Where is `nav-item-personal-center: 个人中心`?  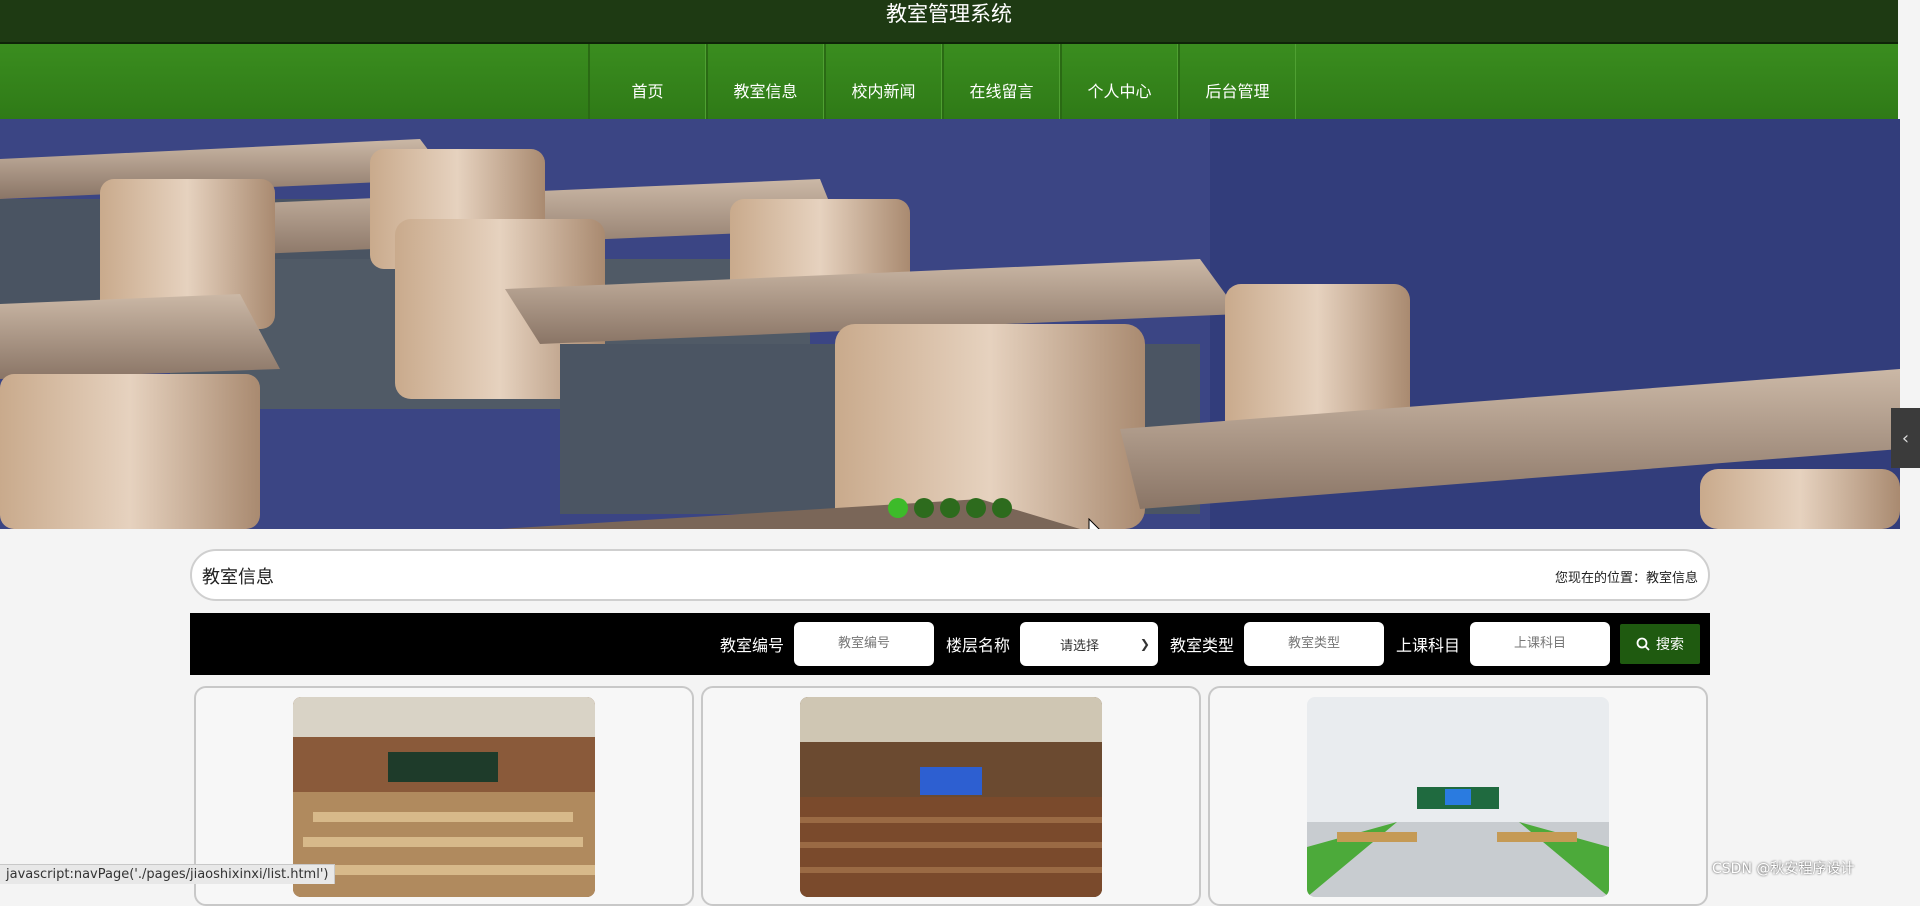
nav-item-personal-center: 个人中心 is located at coordinates (1119, 81).